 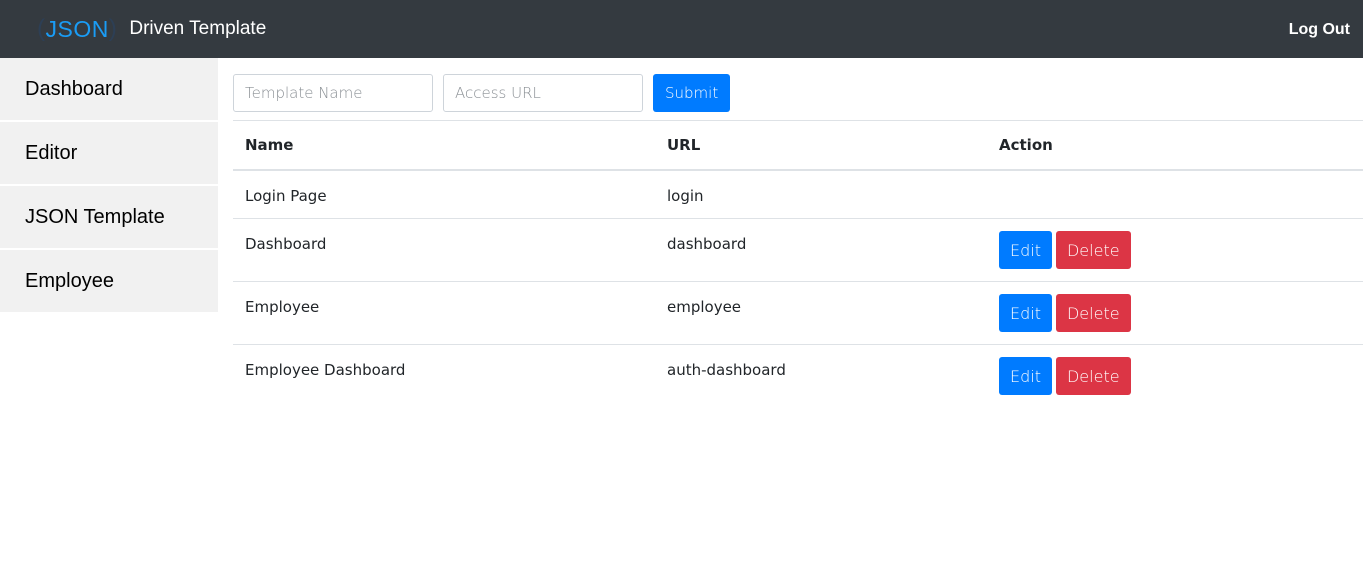 I want to click on logo-right-brace-icon: ), so click(x=113, y=28).